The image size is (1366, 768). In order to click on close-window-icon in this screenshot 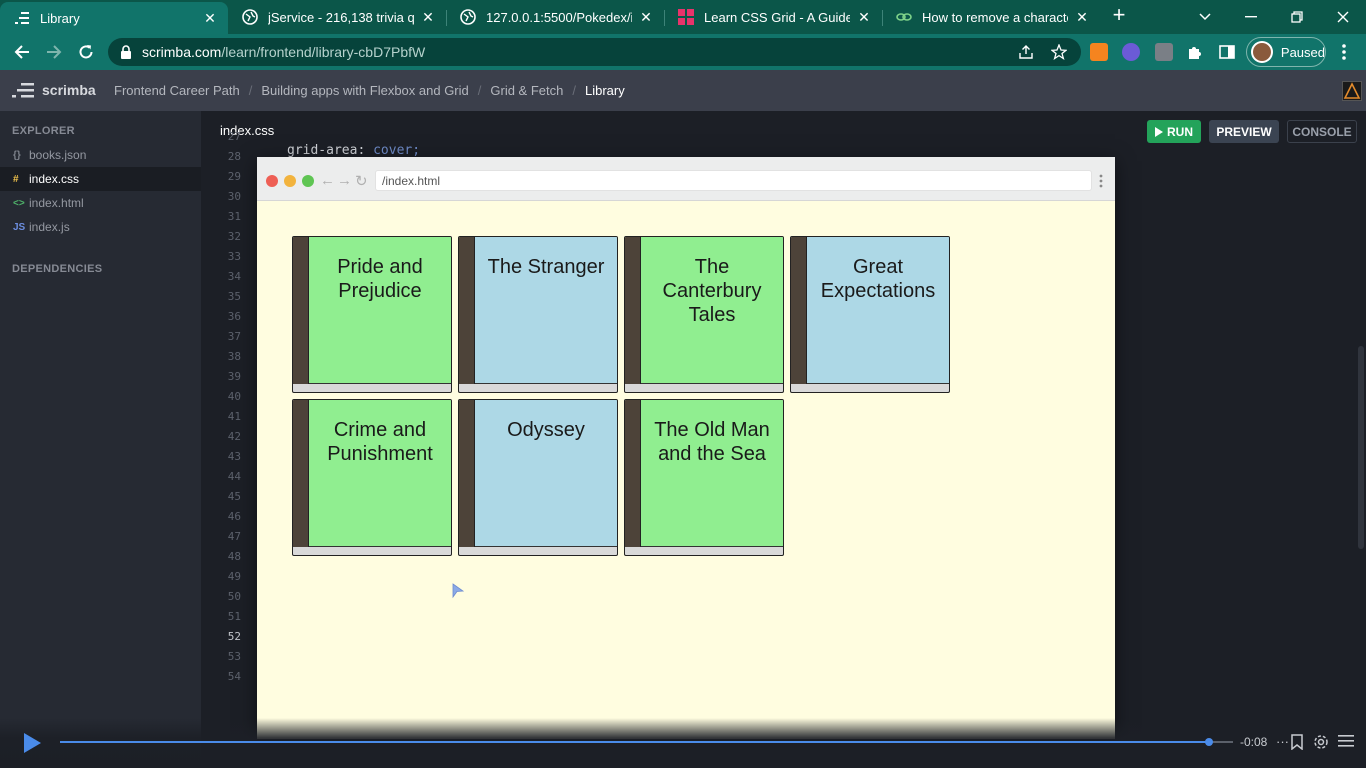, I will do `click(1343, 17)`.